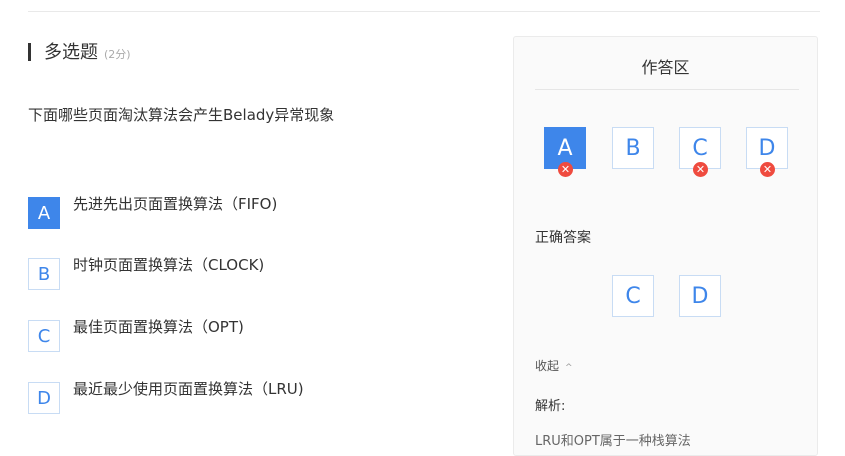  What do you see at coordinates (44, 213) in the screenshot?
I see `option-a-letter-box: A` at bounding box center [44, 213].